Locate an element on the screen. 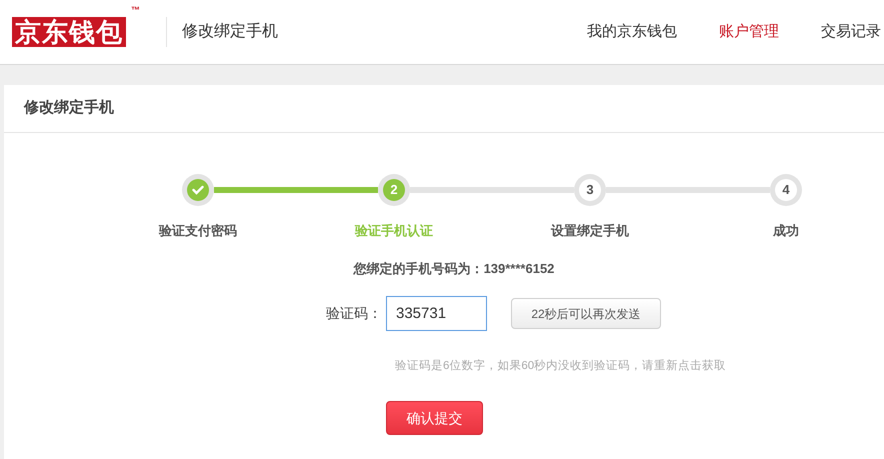  step-label: 设置绑定手机 is located at coordinates (590, 231).